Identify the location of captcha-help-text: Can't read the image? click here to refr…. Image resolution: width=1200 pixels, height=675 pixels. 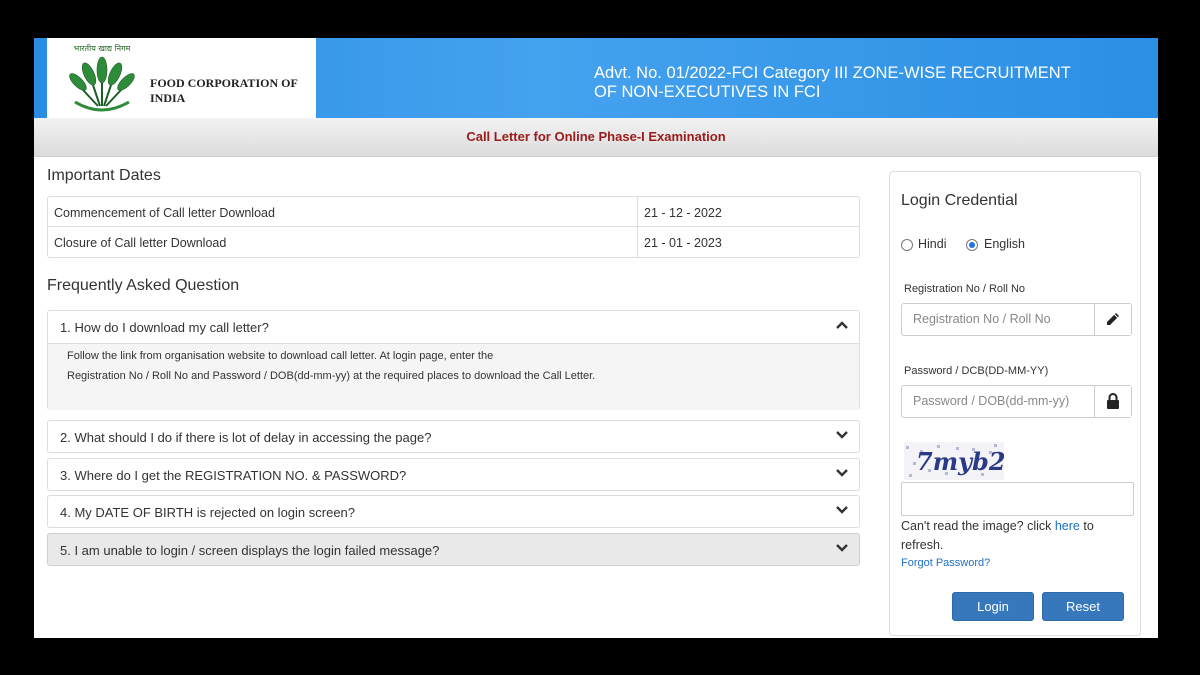
(1017, 536).